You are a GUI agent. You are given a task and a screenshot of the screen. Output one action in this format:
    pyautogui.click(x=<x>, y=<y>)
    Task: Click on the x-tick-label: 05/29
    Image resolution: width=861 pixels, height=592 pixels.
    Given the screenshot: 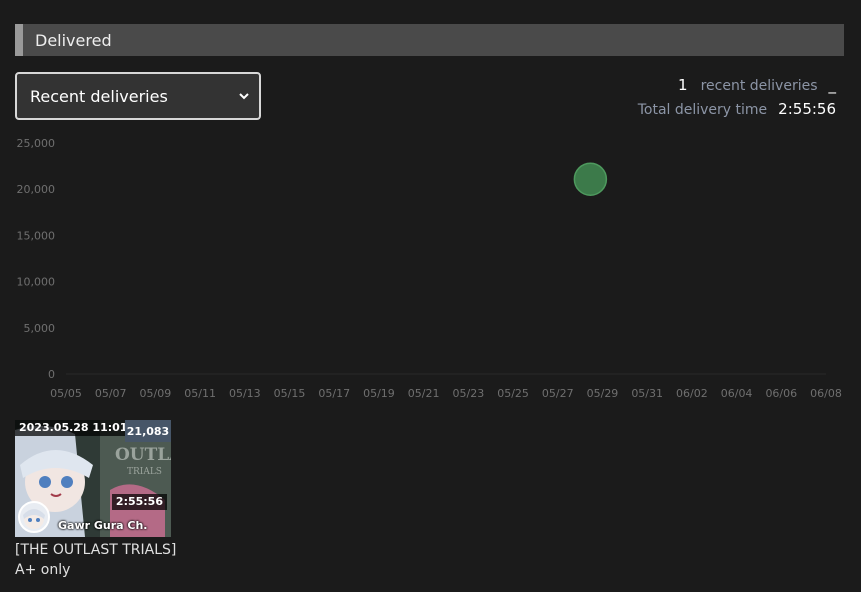 What is the action you would take?
    pyautogui.click(x=603, y=393)
    